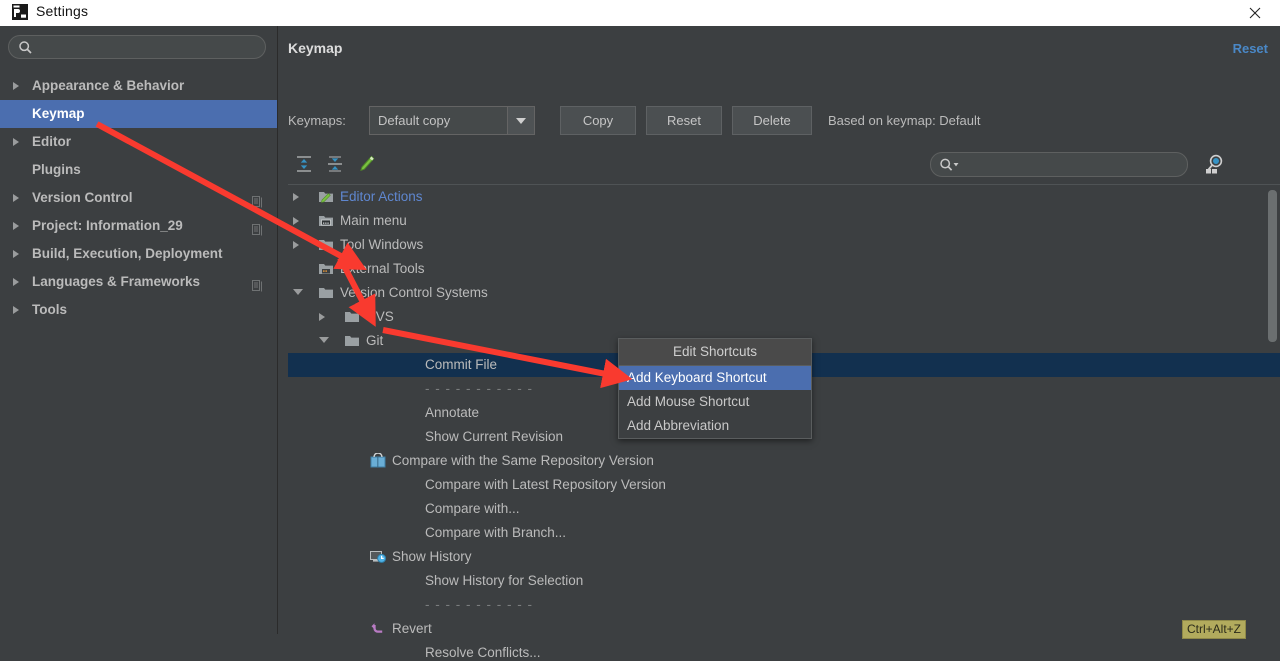 Image resolution: width=1280 pixels, height=661 pixels. I want to click on edit-pencil-icon, so click(366, 164).